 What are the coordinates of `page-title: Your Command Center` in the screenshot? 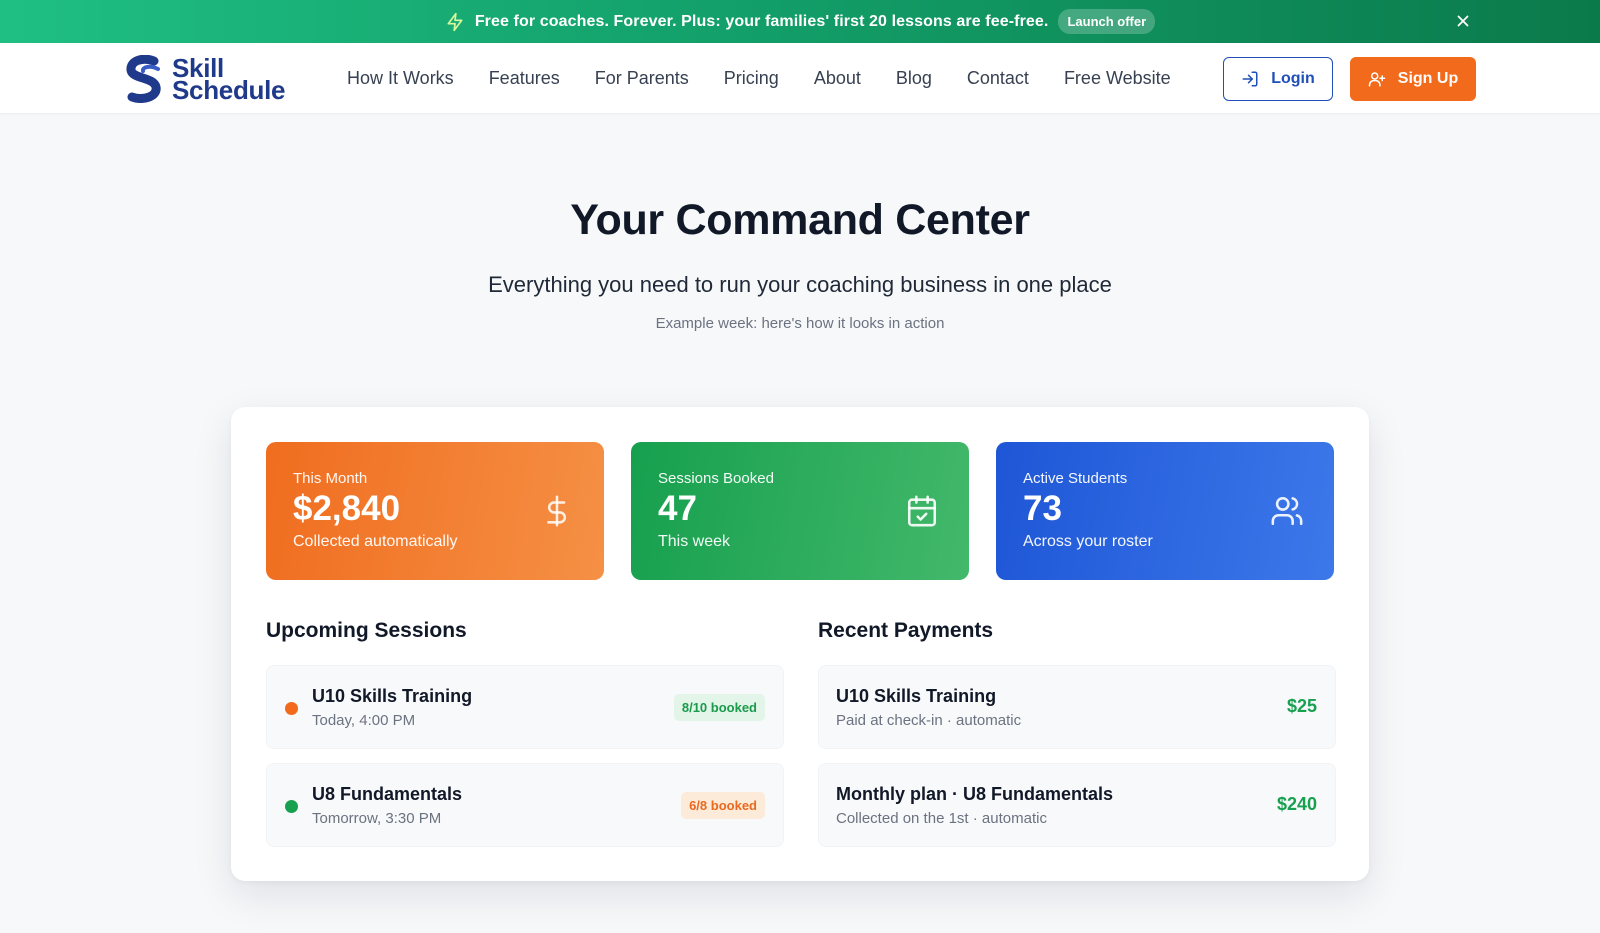 It's located at (800, 220).